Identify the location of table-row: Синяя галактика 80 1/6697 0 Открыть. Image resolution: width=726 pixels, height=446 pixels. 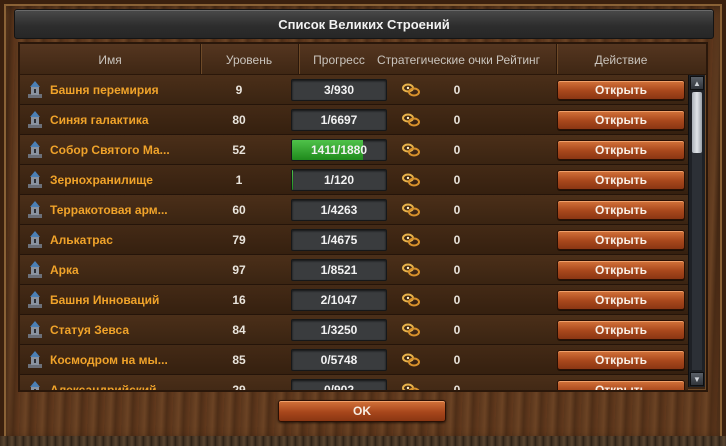
(354, 120).